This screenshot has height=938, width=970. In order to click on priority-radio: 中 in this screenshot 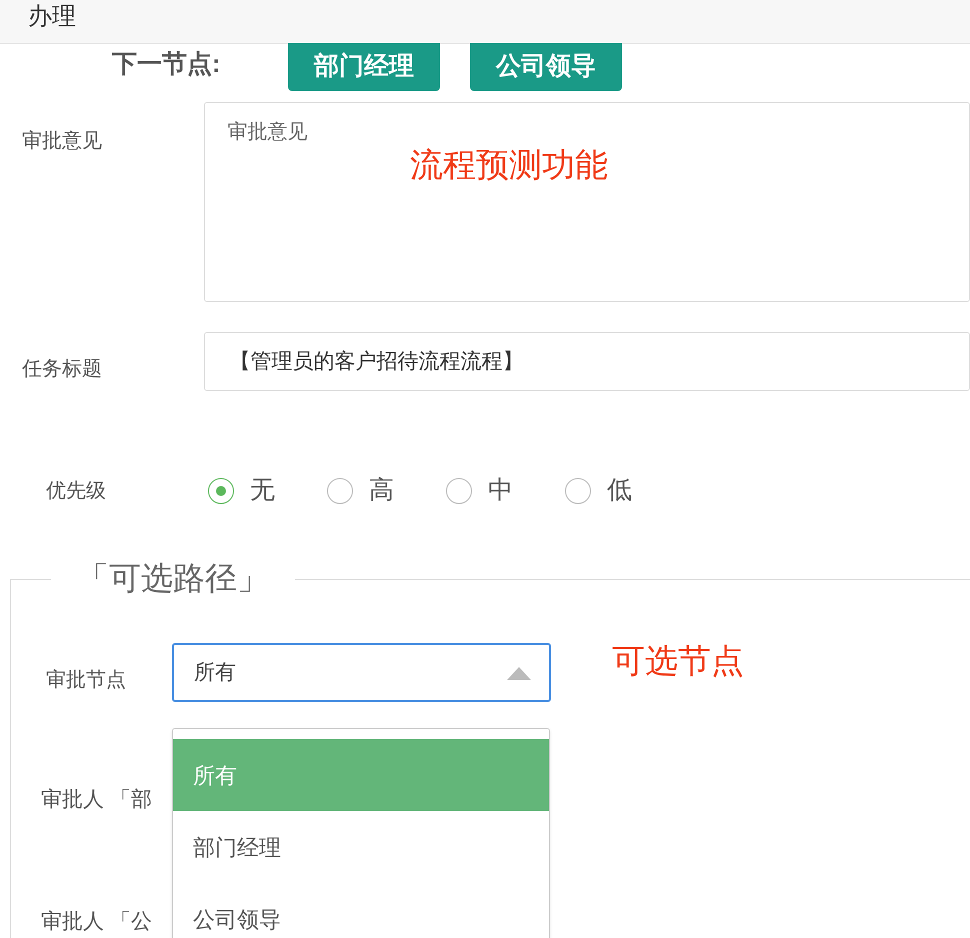, I will do `click(491, 491)`.